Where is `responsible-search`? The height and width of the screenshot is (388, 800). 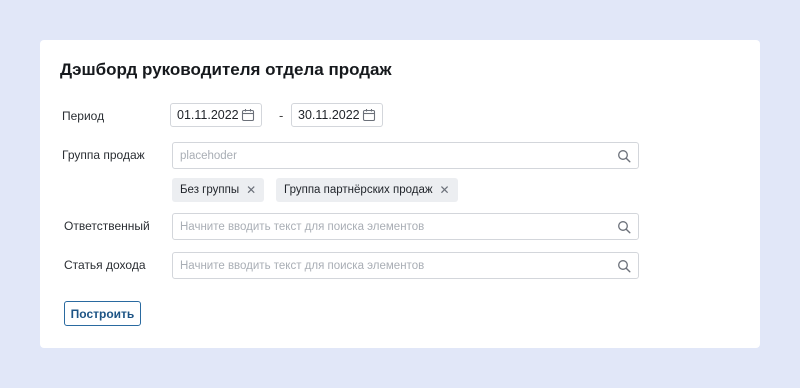
responsible-search is located at coordinates (405, 226).